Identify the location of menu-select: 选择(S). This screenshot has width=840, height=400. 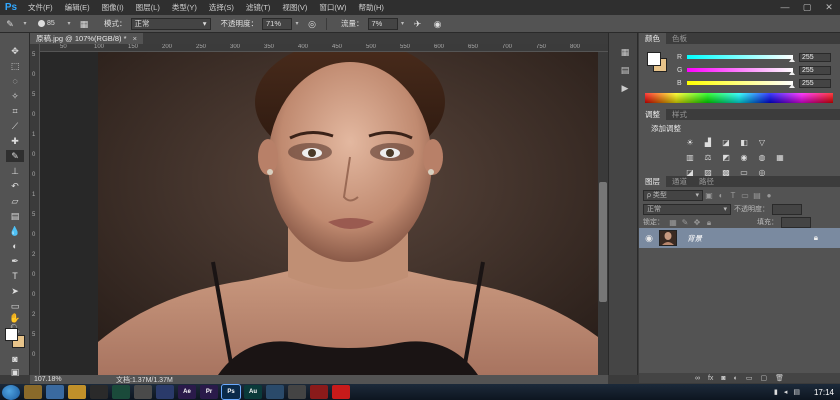
(221, 7).